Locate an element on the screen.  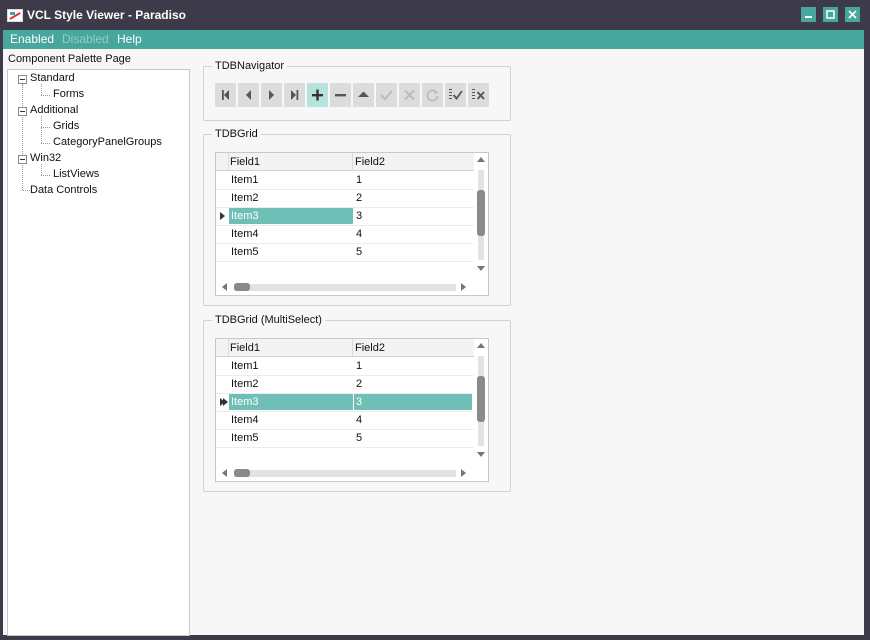
close-button is located at coordinates (852, 14).